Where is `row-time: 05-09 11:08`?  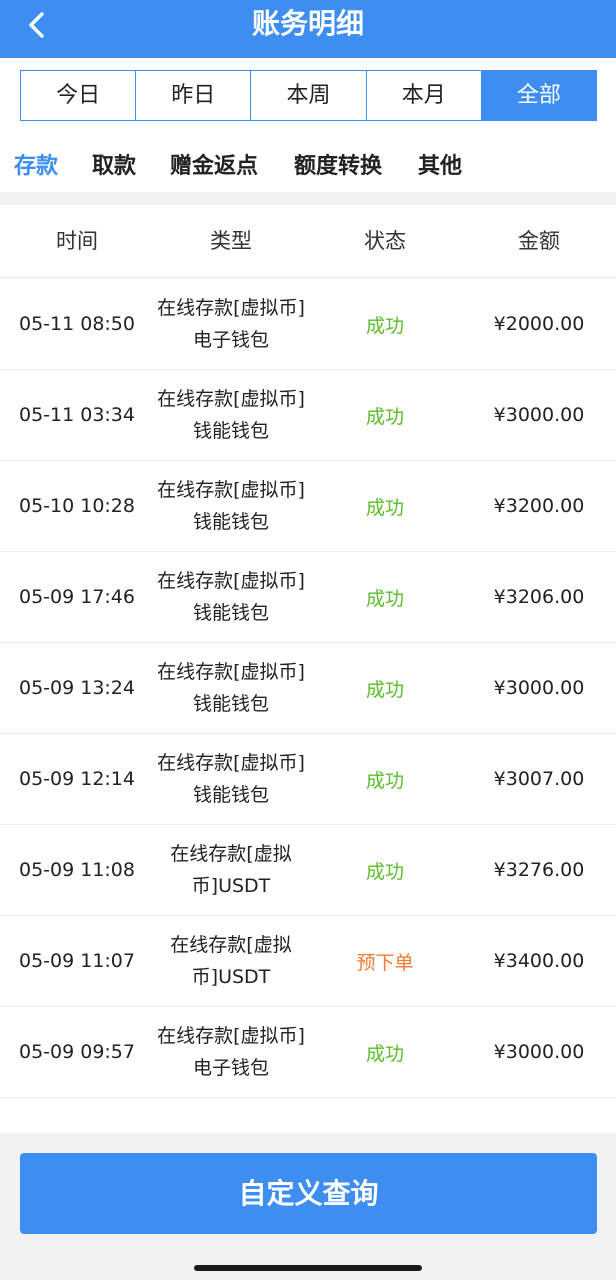 row-time: 05-09 11:08 is located at coordinates (76, 870).